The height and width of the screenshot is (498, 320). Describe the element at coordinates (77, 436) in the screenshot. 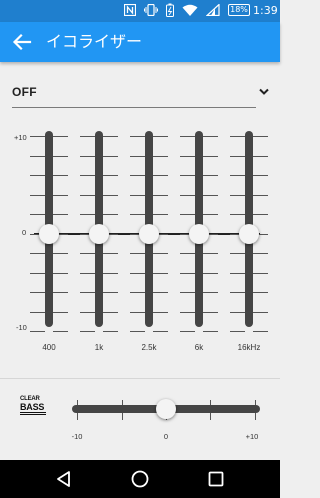

I see `clear-bass-min-label: -10` at that location.